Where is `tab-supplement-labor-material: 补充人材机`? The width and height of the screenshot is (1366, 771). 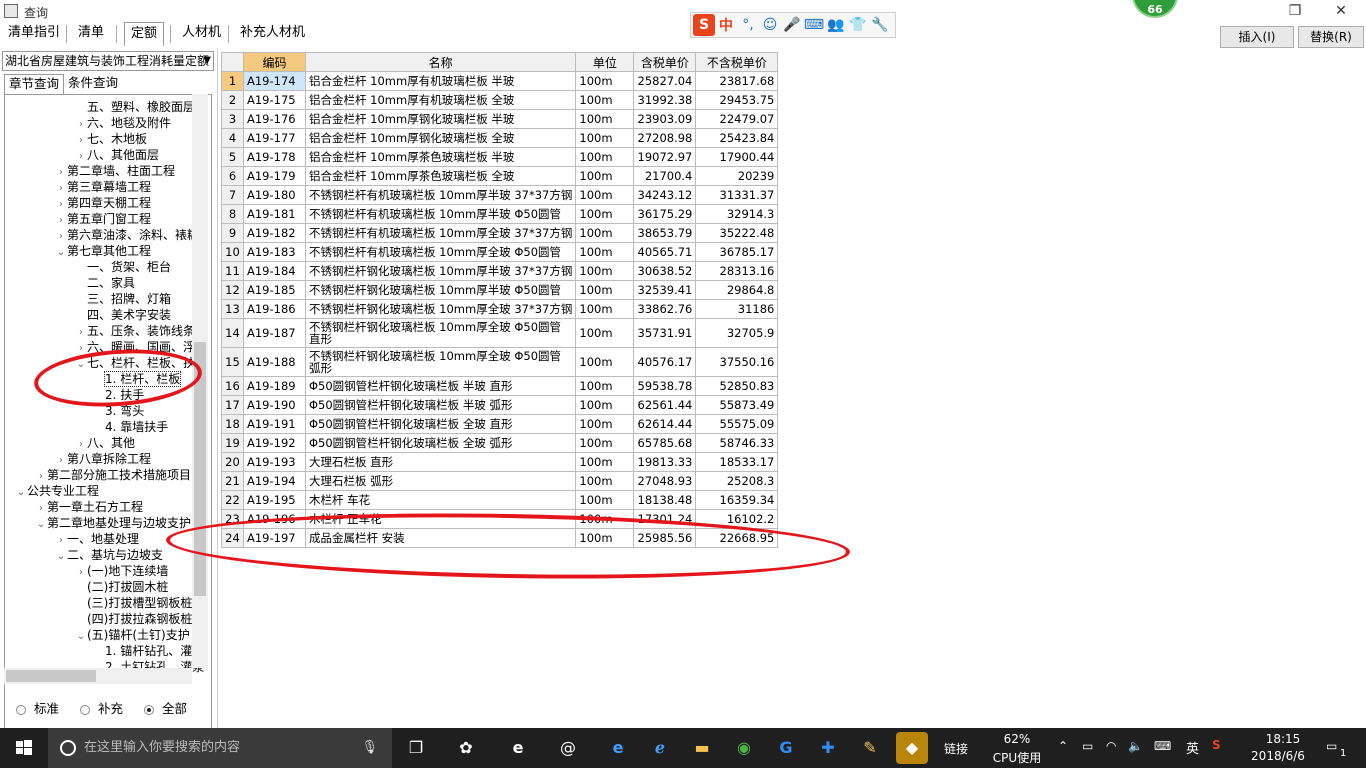
tab-supplement-labor-material: 补充人材机 is located at coordinates (272, 34).